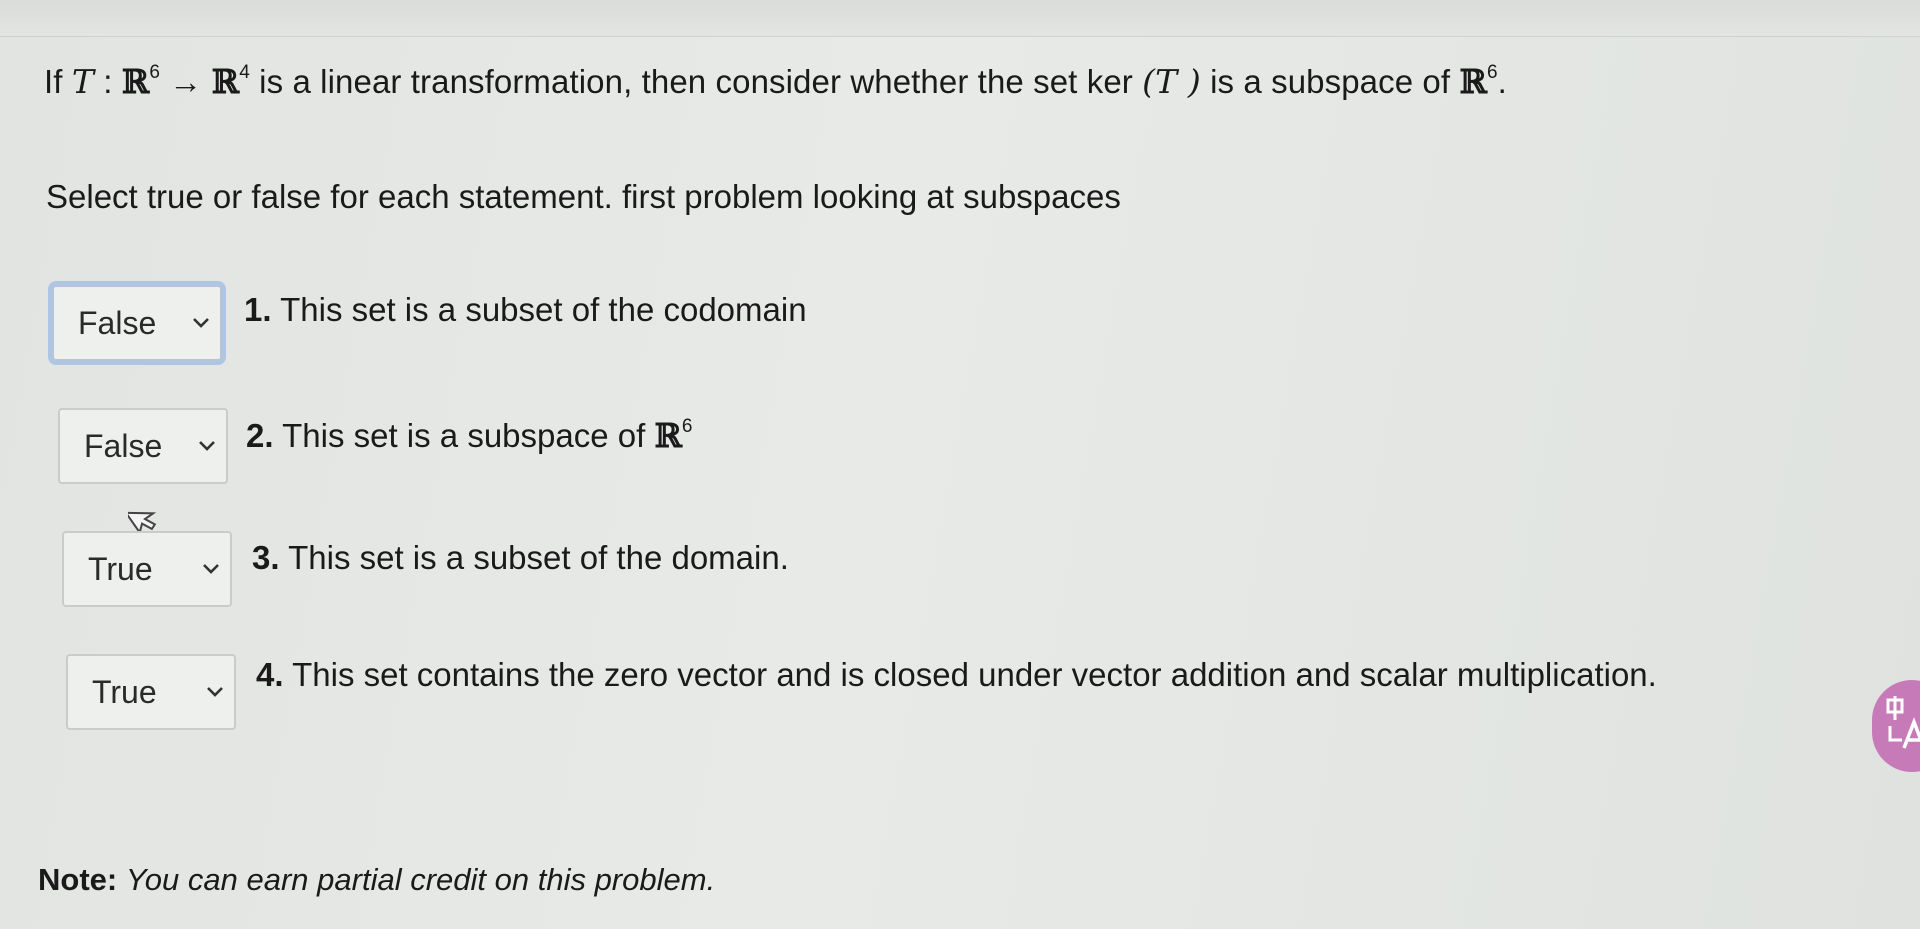 The height and width of the screenshot is (929, 1920). I want to click on question-period: ., so click(1502, 81).